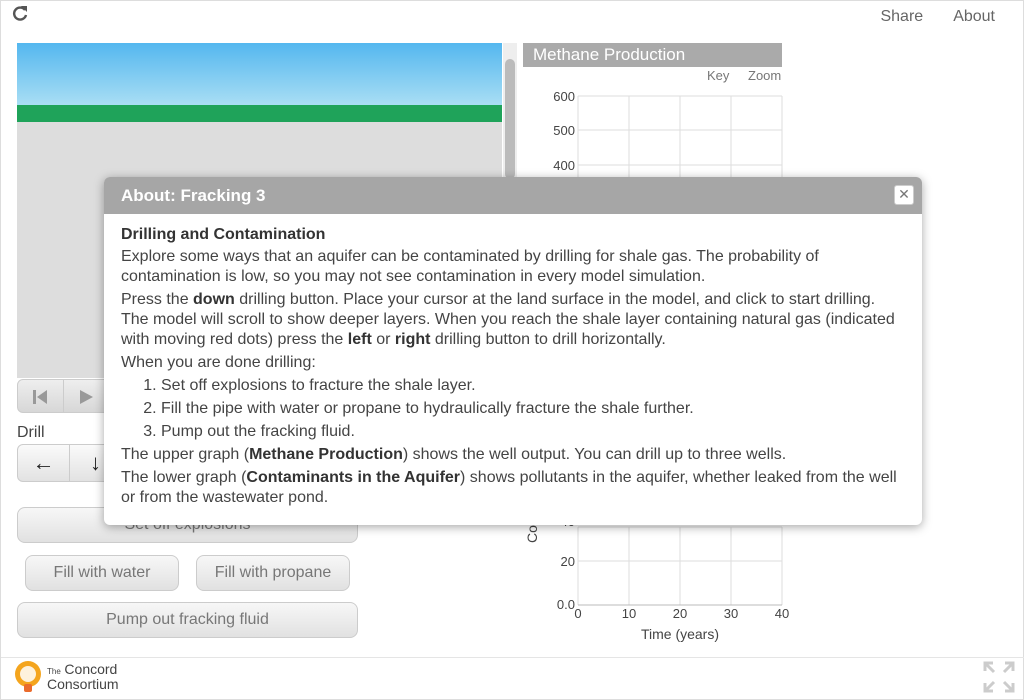  I want to click on dialog-title: About: Fracking 3, so click(193, 195).